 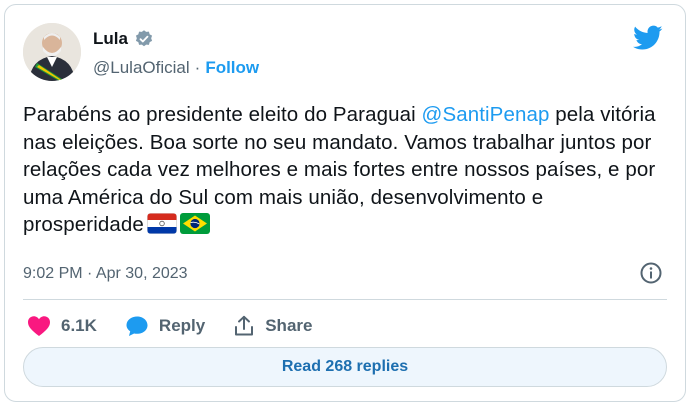 What do you see at coordinates (105, 274) in the screenshot?
I see `timestamp: 9:02 PM · Apr 30, 2023` at bounding box center [105, 274].